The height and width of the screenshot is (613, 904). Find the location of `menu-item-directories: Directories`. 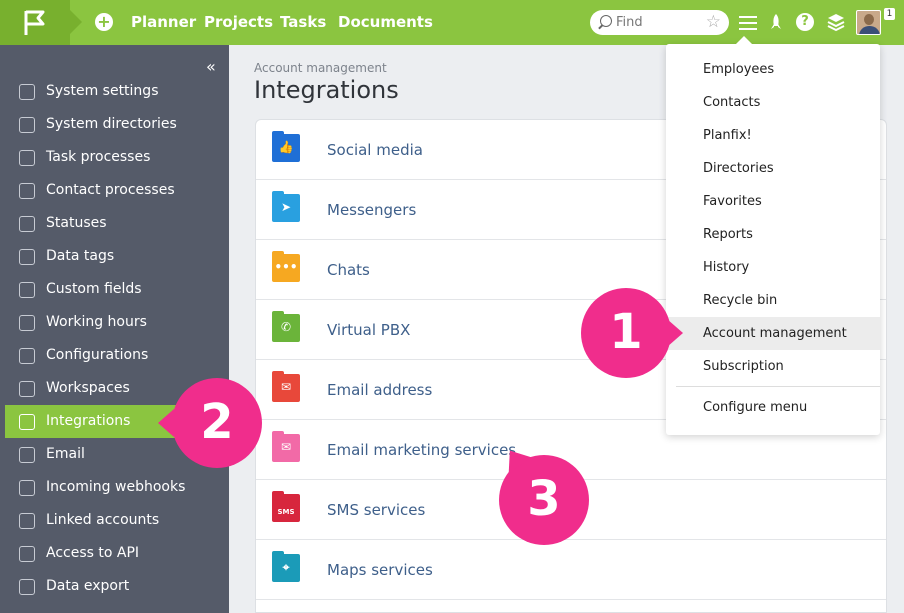

menu-item-directories: Directories is located at coordinates (773, 168).